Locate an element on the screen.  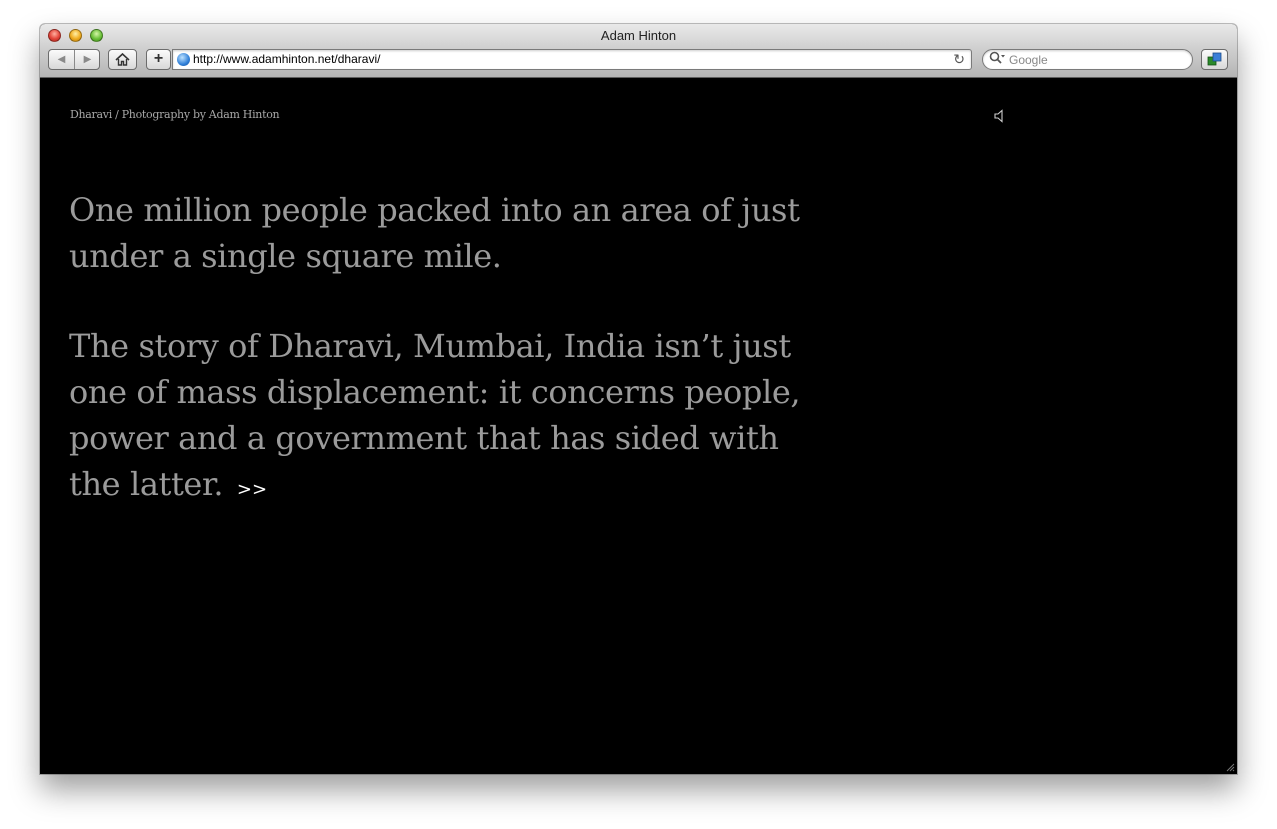
add-bookmark-button: + is located at coordinates (158, 59).